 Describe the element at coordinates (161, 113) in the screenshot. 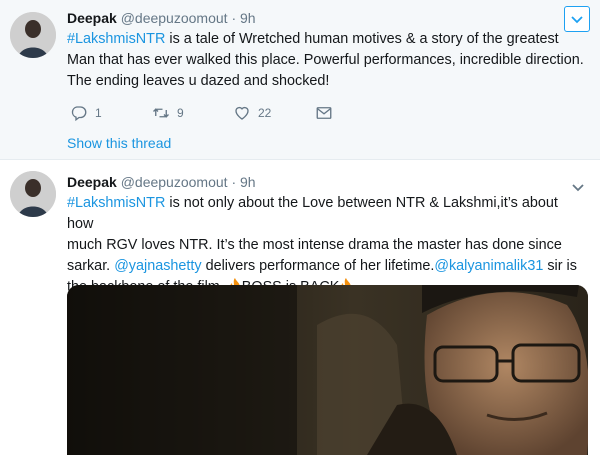

I see `retweet-icon` at that location.